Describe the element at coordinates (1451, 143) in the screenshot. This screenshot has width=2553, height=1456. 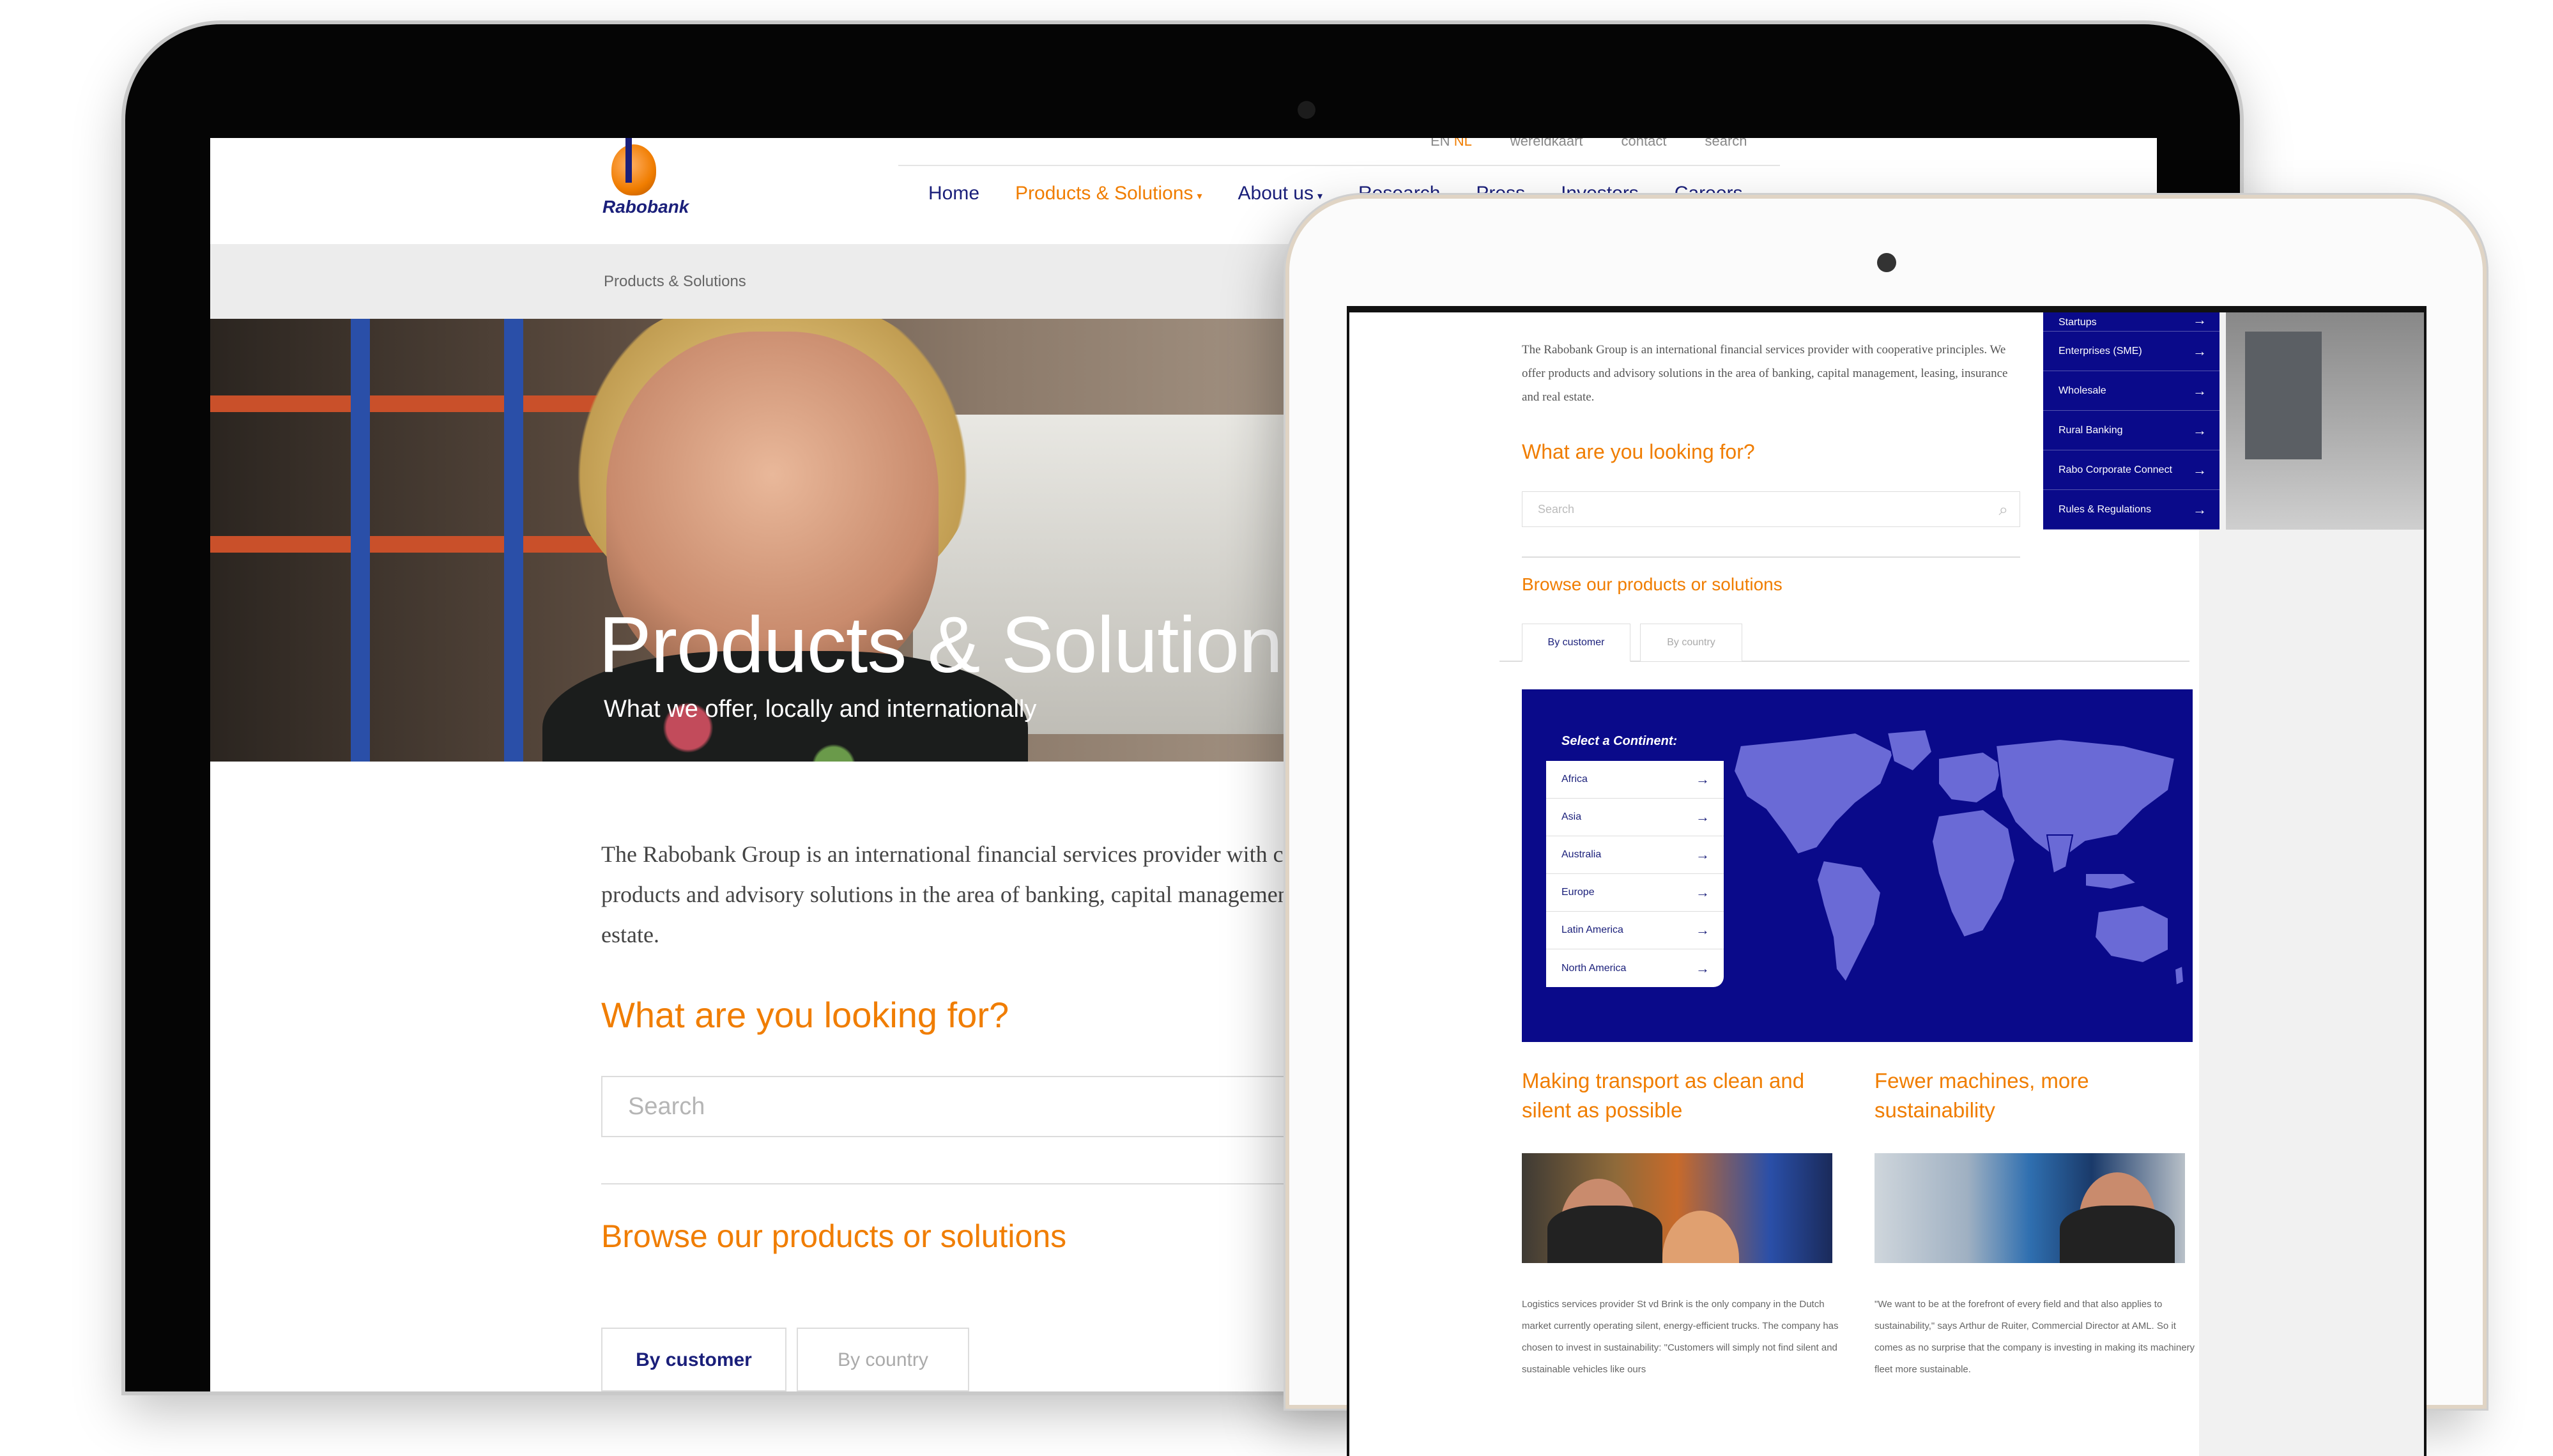
I see `language-switch: EN NL` at that location.